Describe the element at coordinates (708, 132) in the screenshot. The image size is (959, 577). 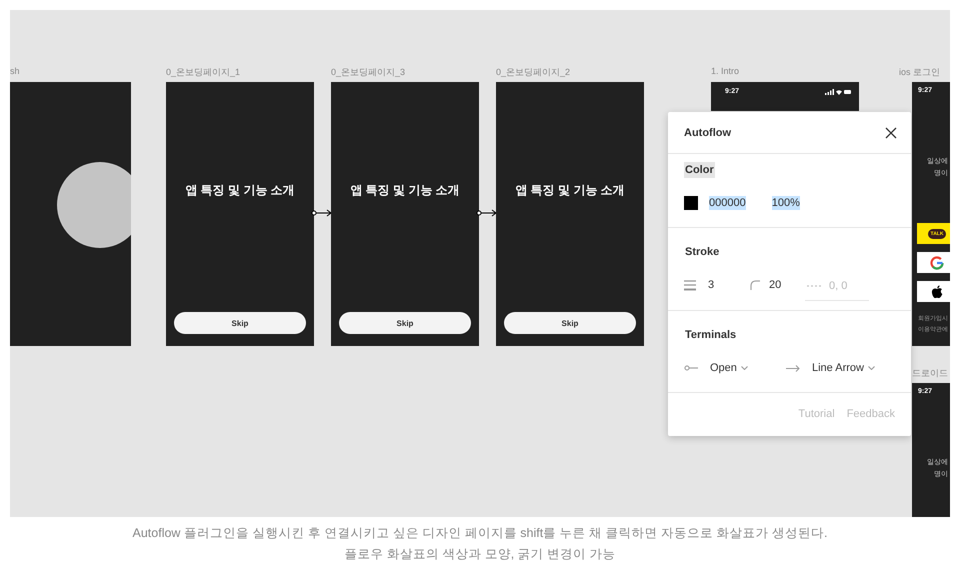
I see `panel-title: Autoflow` at that location.